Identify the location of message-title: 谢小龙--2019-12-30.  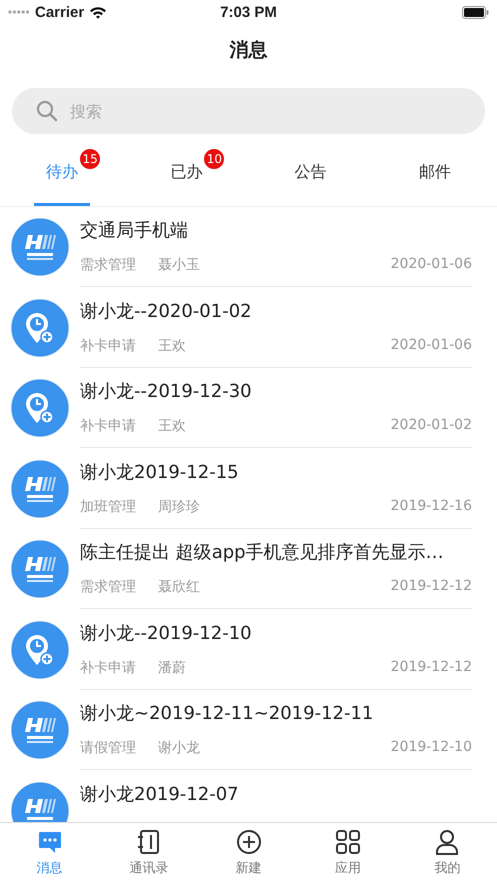
(166, 391).